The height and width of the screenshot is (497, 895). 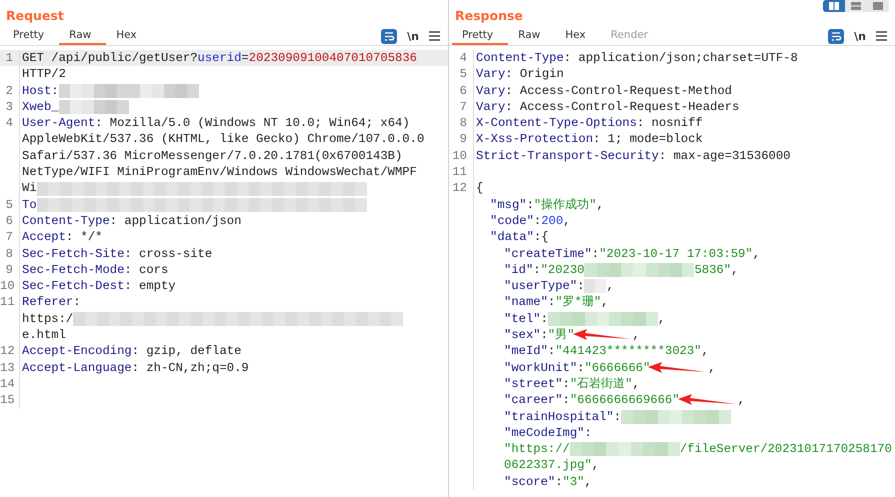 I want to click on code-text: "code", so click(x=512, y=221).